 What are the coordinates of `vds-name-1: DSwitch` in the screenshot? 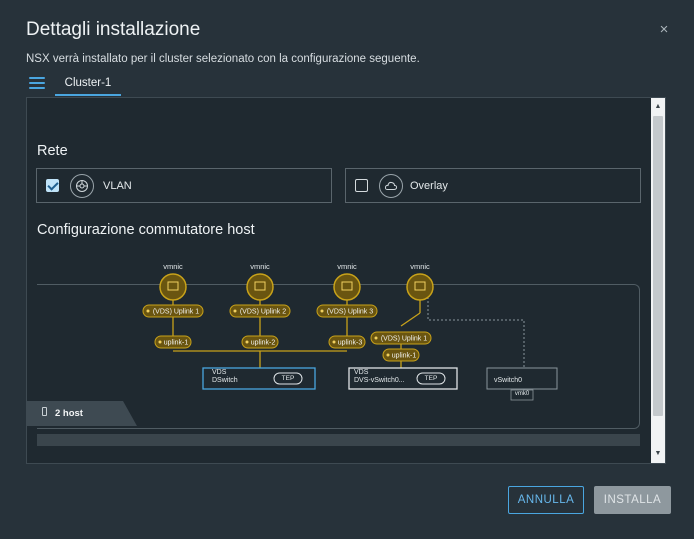 It's located at (225, 380).